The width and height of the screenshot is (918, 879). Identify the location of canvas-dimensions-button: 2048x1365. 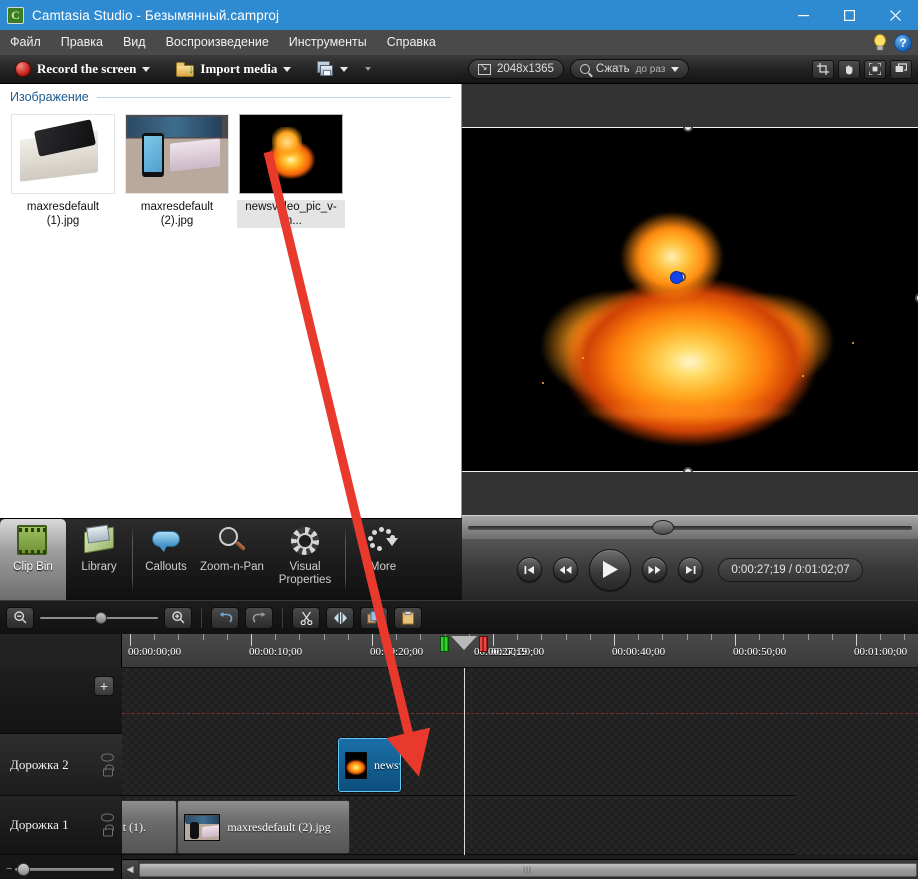
(516, 69).